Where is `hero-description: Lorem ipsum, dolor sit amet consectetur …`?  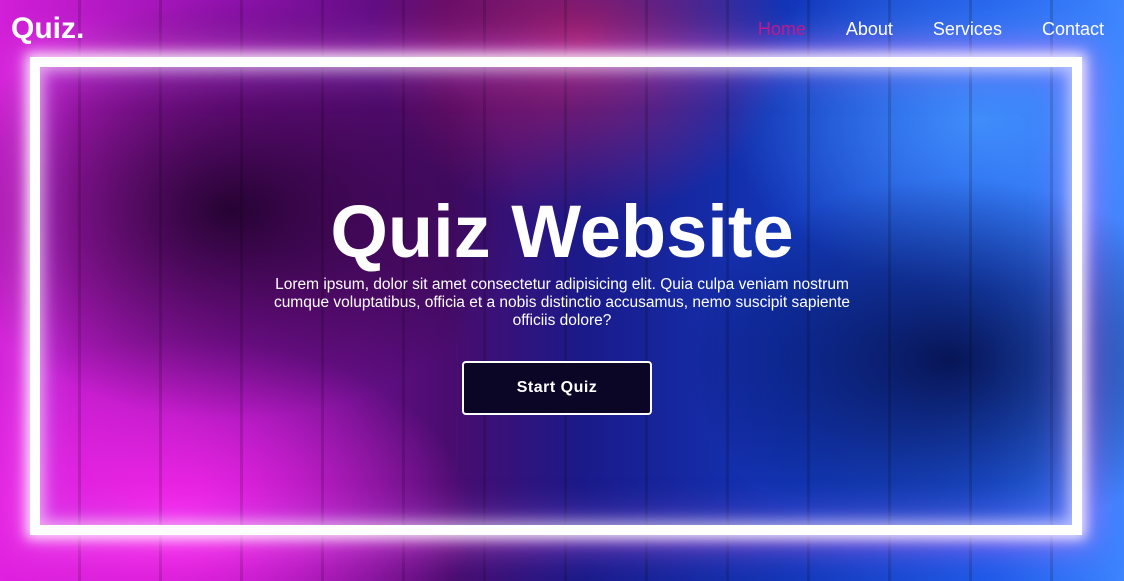
hero-description: Lorem ipsum, dolor sit amet consectetur … is located at coordinates (562, 302).